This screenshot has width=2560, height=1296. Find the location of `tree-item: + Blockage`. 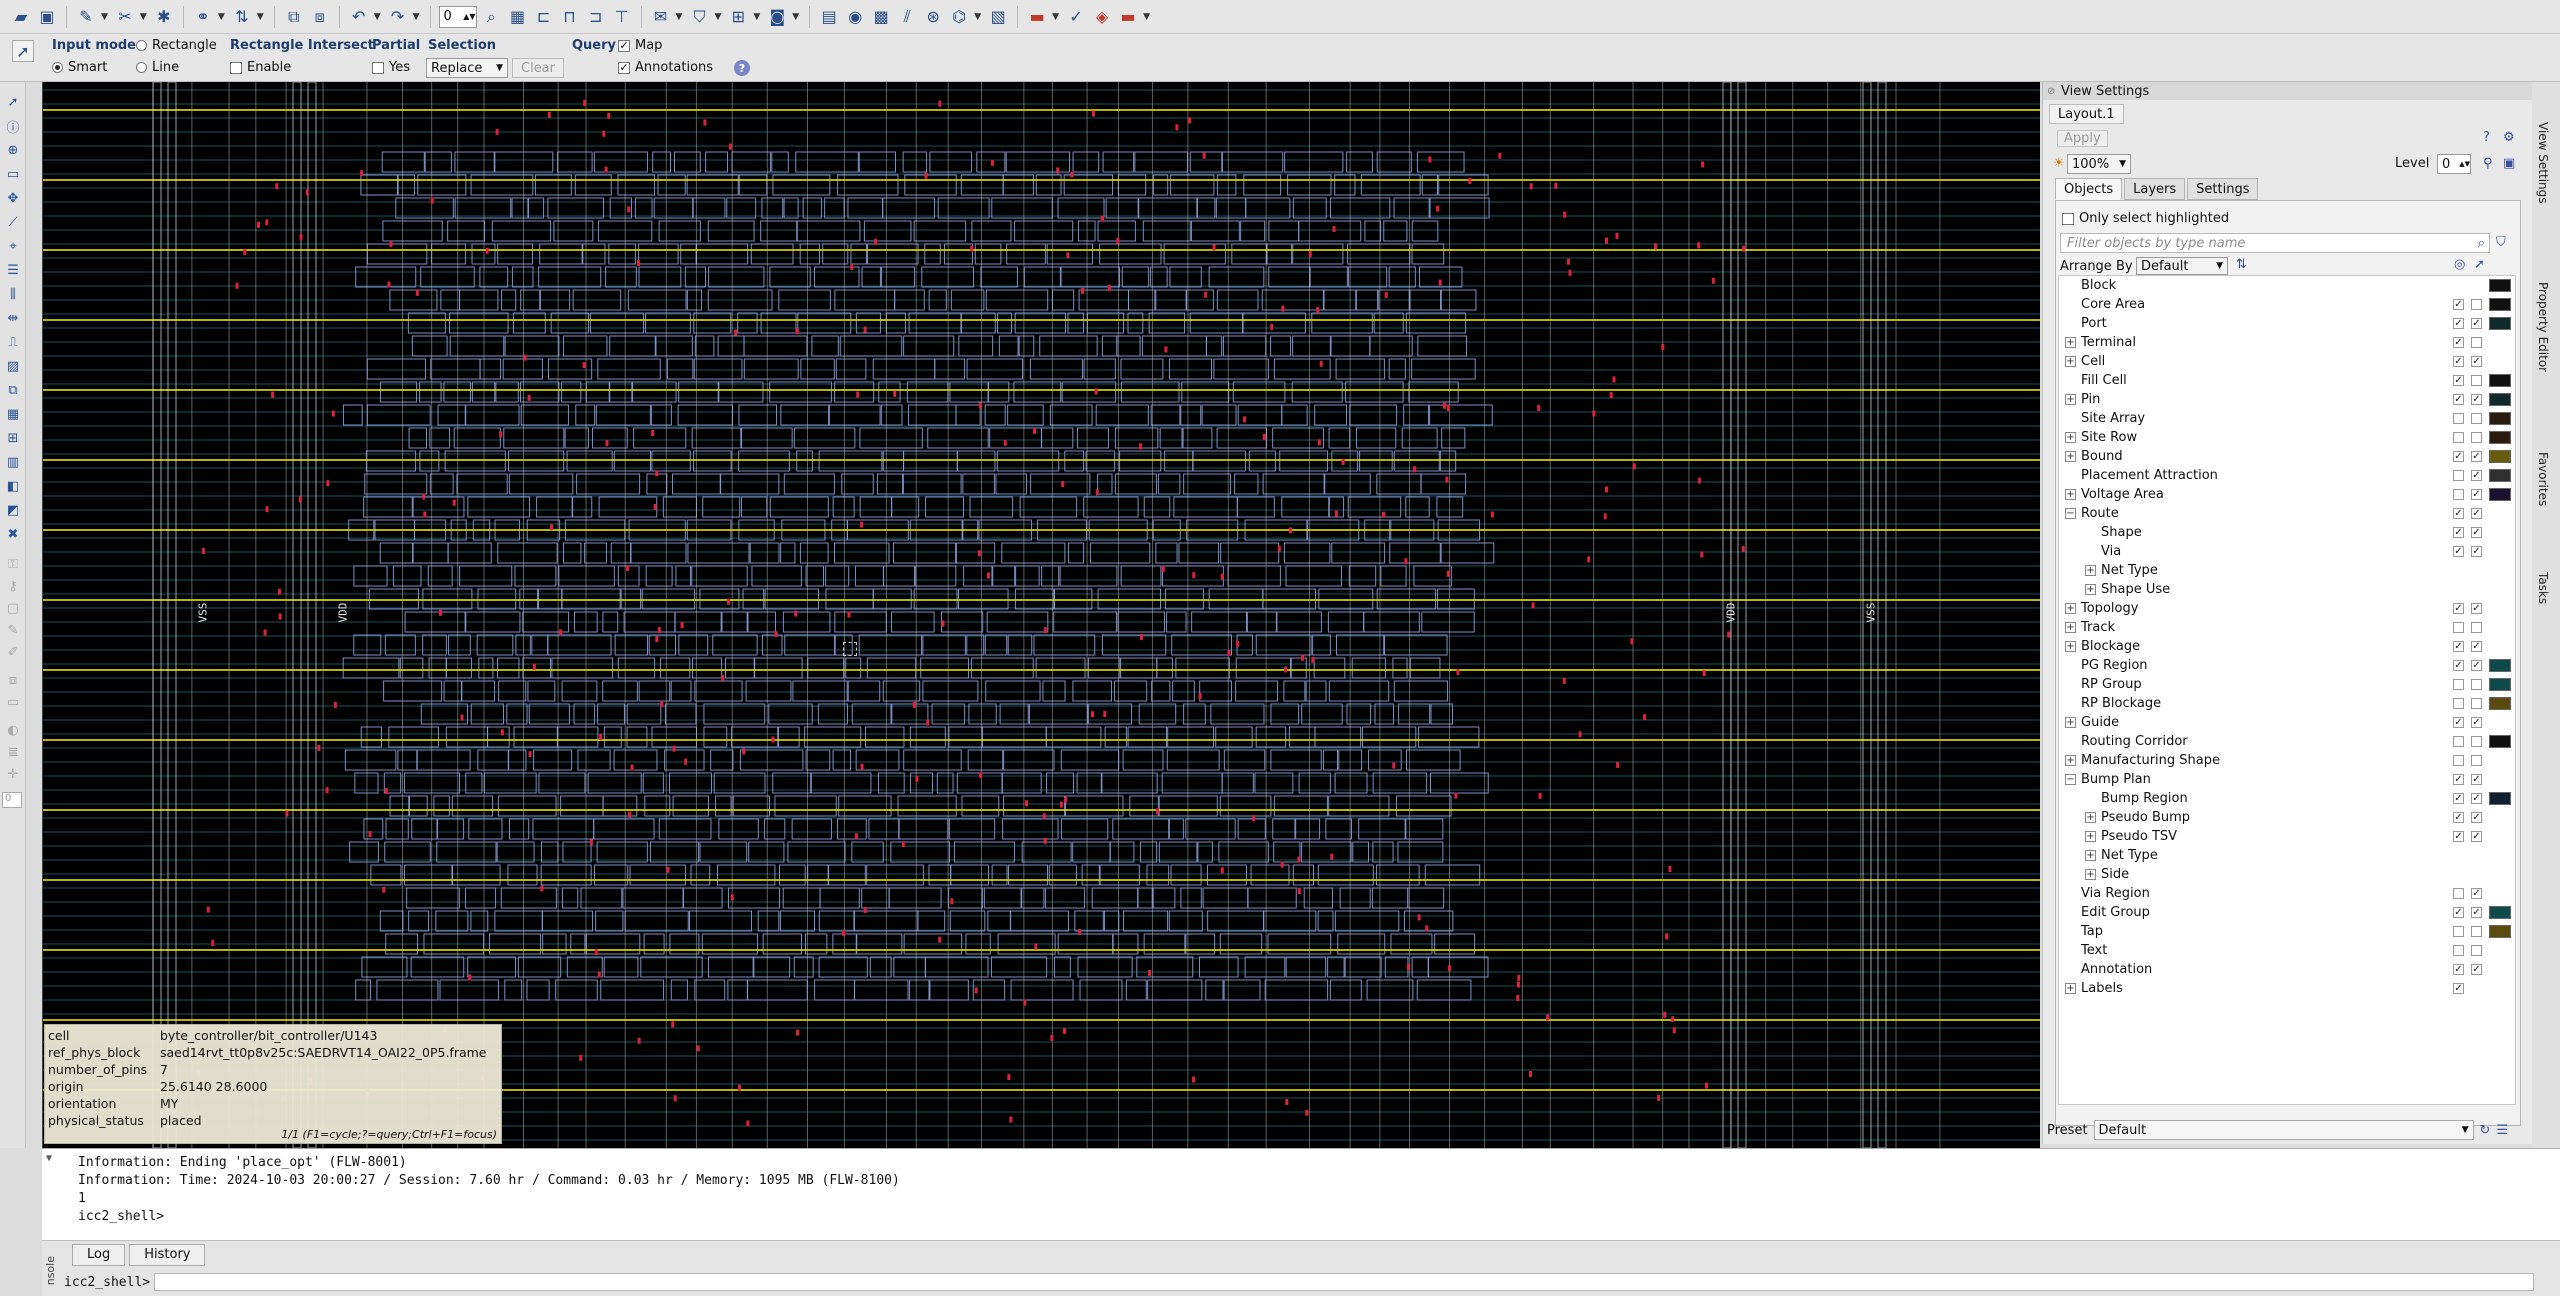

tree-item: + Blockage is located at coordinates (2287, 646).